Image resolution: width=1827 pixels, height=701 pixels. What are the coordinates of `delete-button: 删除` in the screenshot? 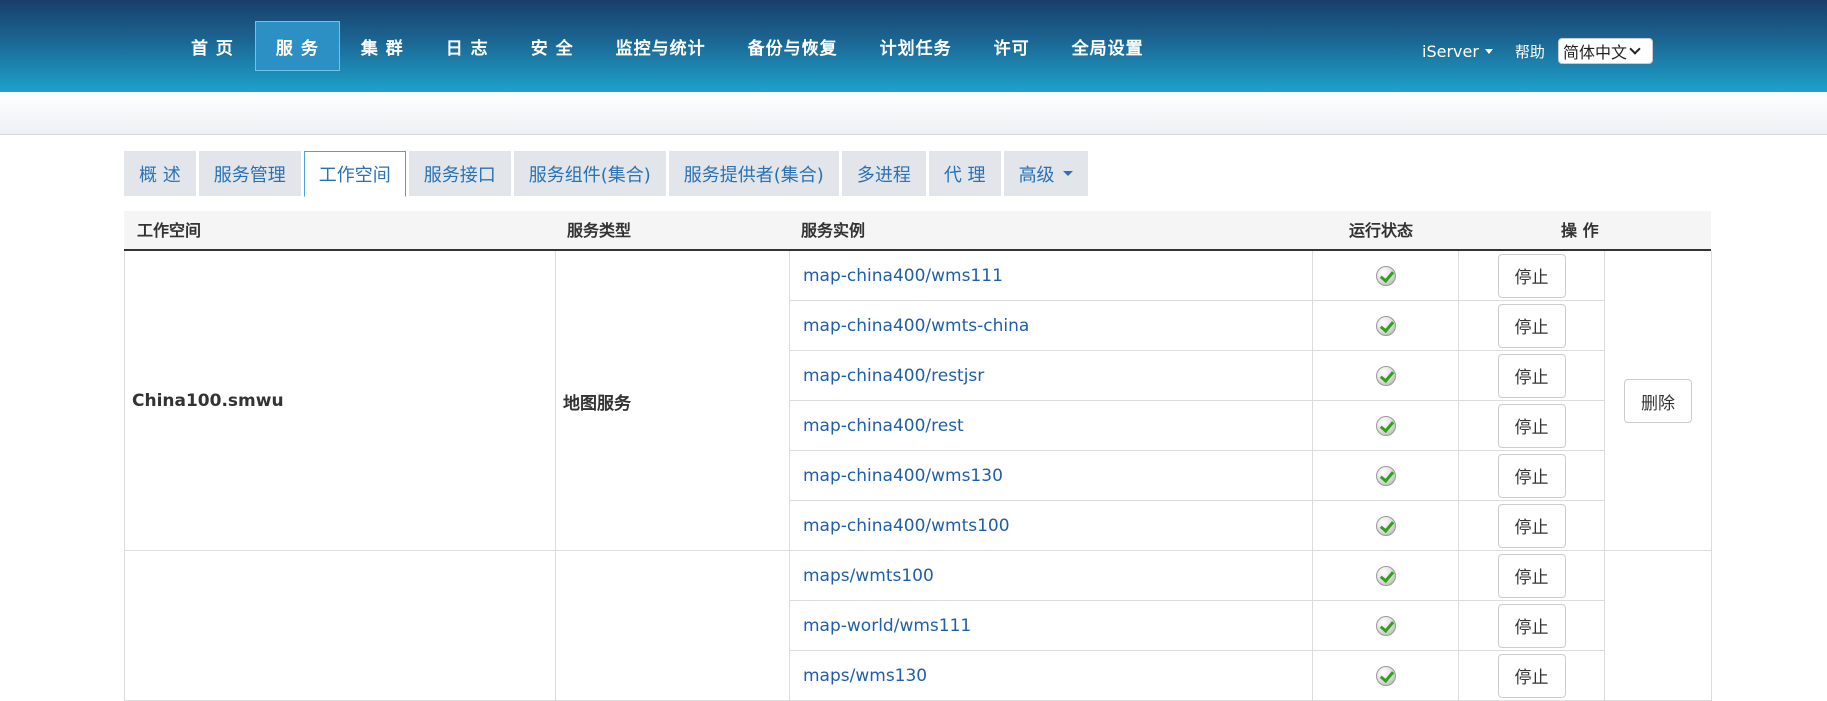 It's located at (1658, 401).